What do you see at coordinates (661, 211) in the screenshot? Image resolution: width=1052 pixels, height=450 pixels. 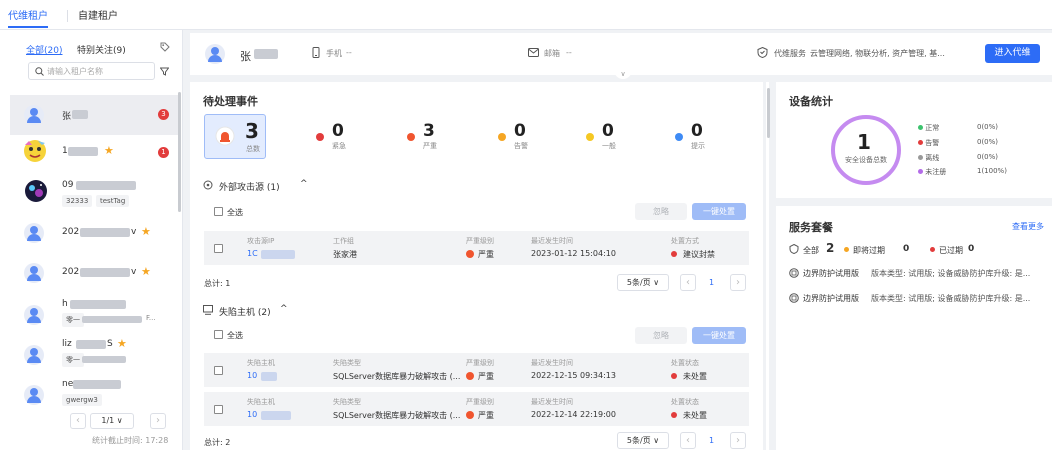 I see `ext-ignore-button: 忽略` at bounding box center [661, 211].